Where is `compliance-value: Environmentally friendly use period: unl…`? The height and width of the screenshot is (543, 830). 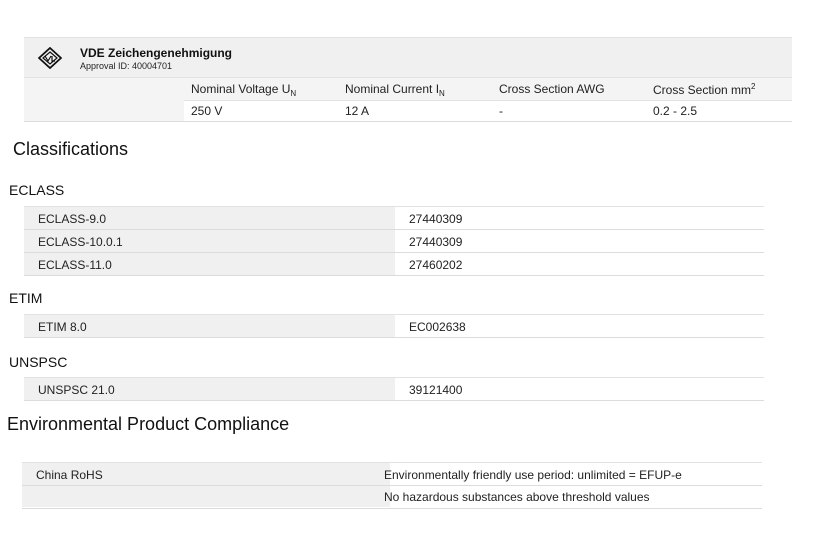 compliance-value: Environmentally friendly use period: unl… is located at coordinates (533, 475).